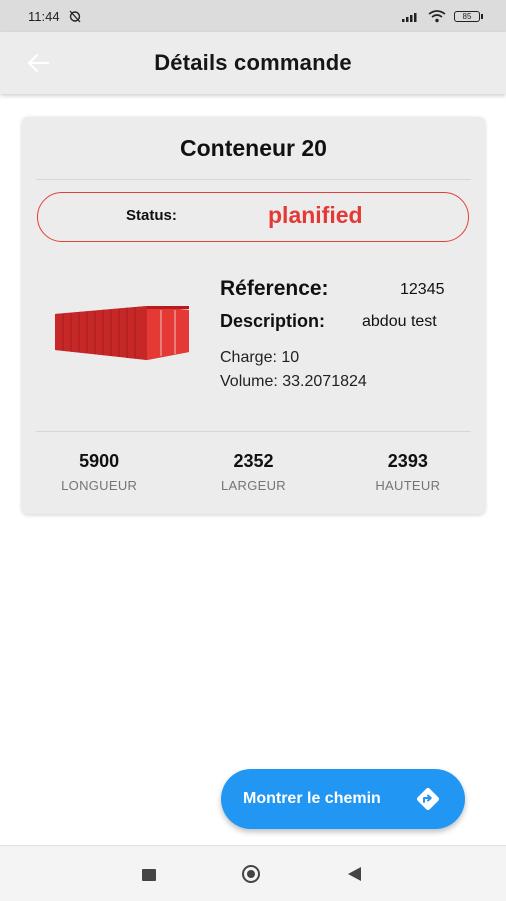  Describe the element at coordinates (253, 461) in the screenshot. I see `dimension-value: 2352` at that location.